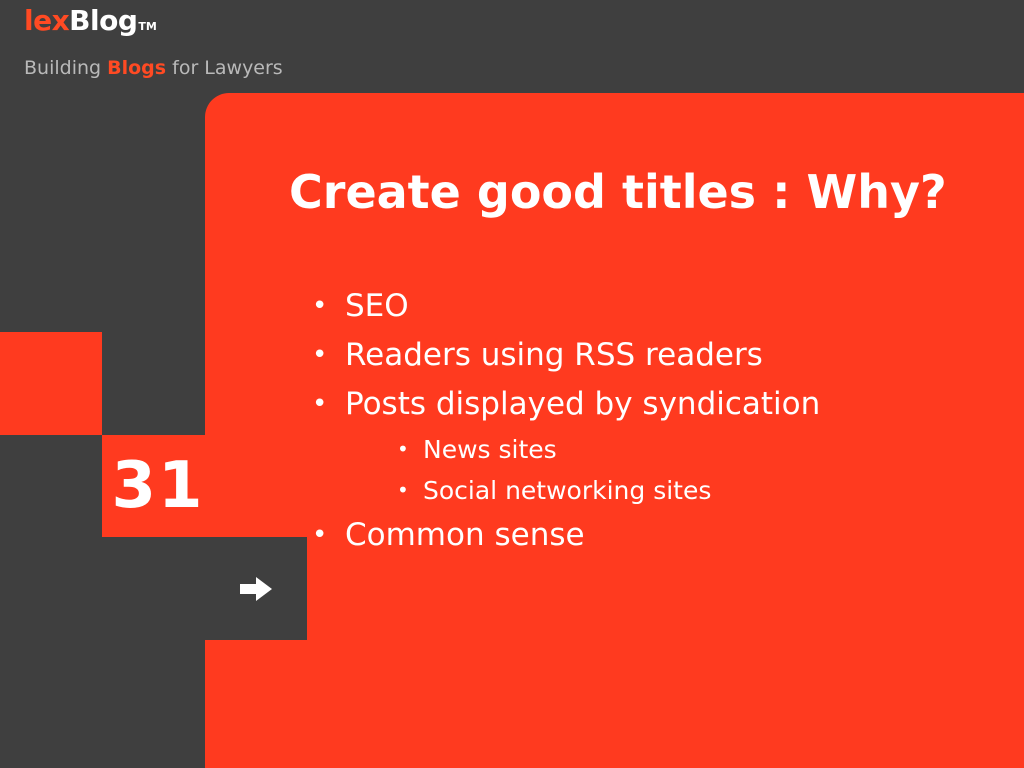 The width and height of the screenshot is (1024, 768). What do you see at coordinates (103, 20) in the screenshot?
I see `brand-logo-part-blog: Blog` at bounding box center [103, 20].